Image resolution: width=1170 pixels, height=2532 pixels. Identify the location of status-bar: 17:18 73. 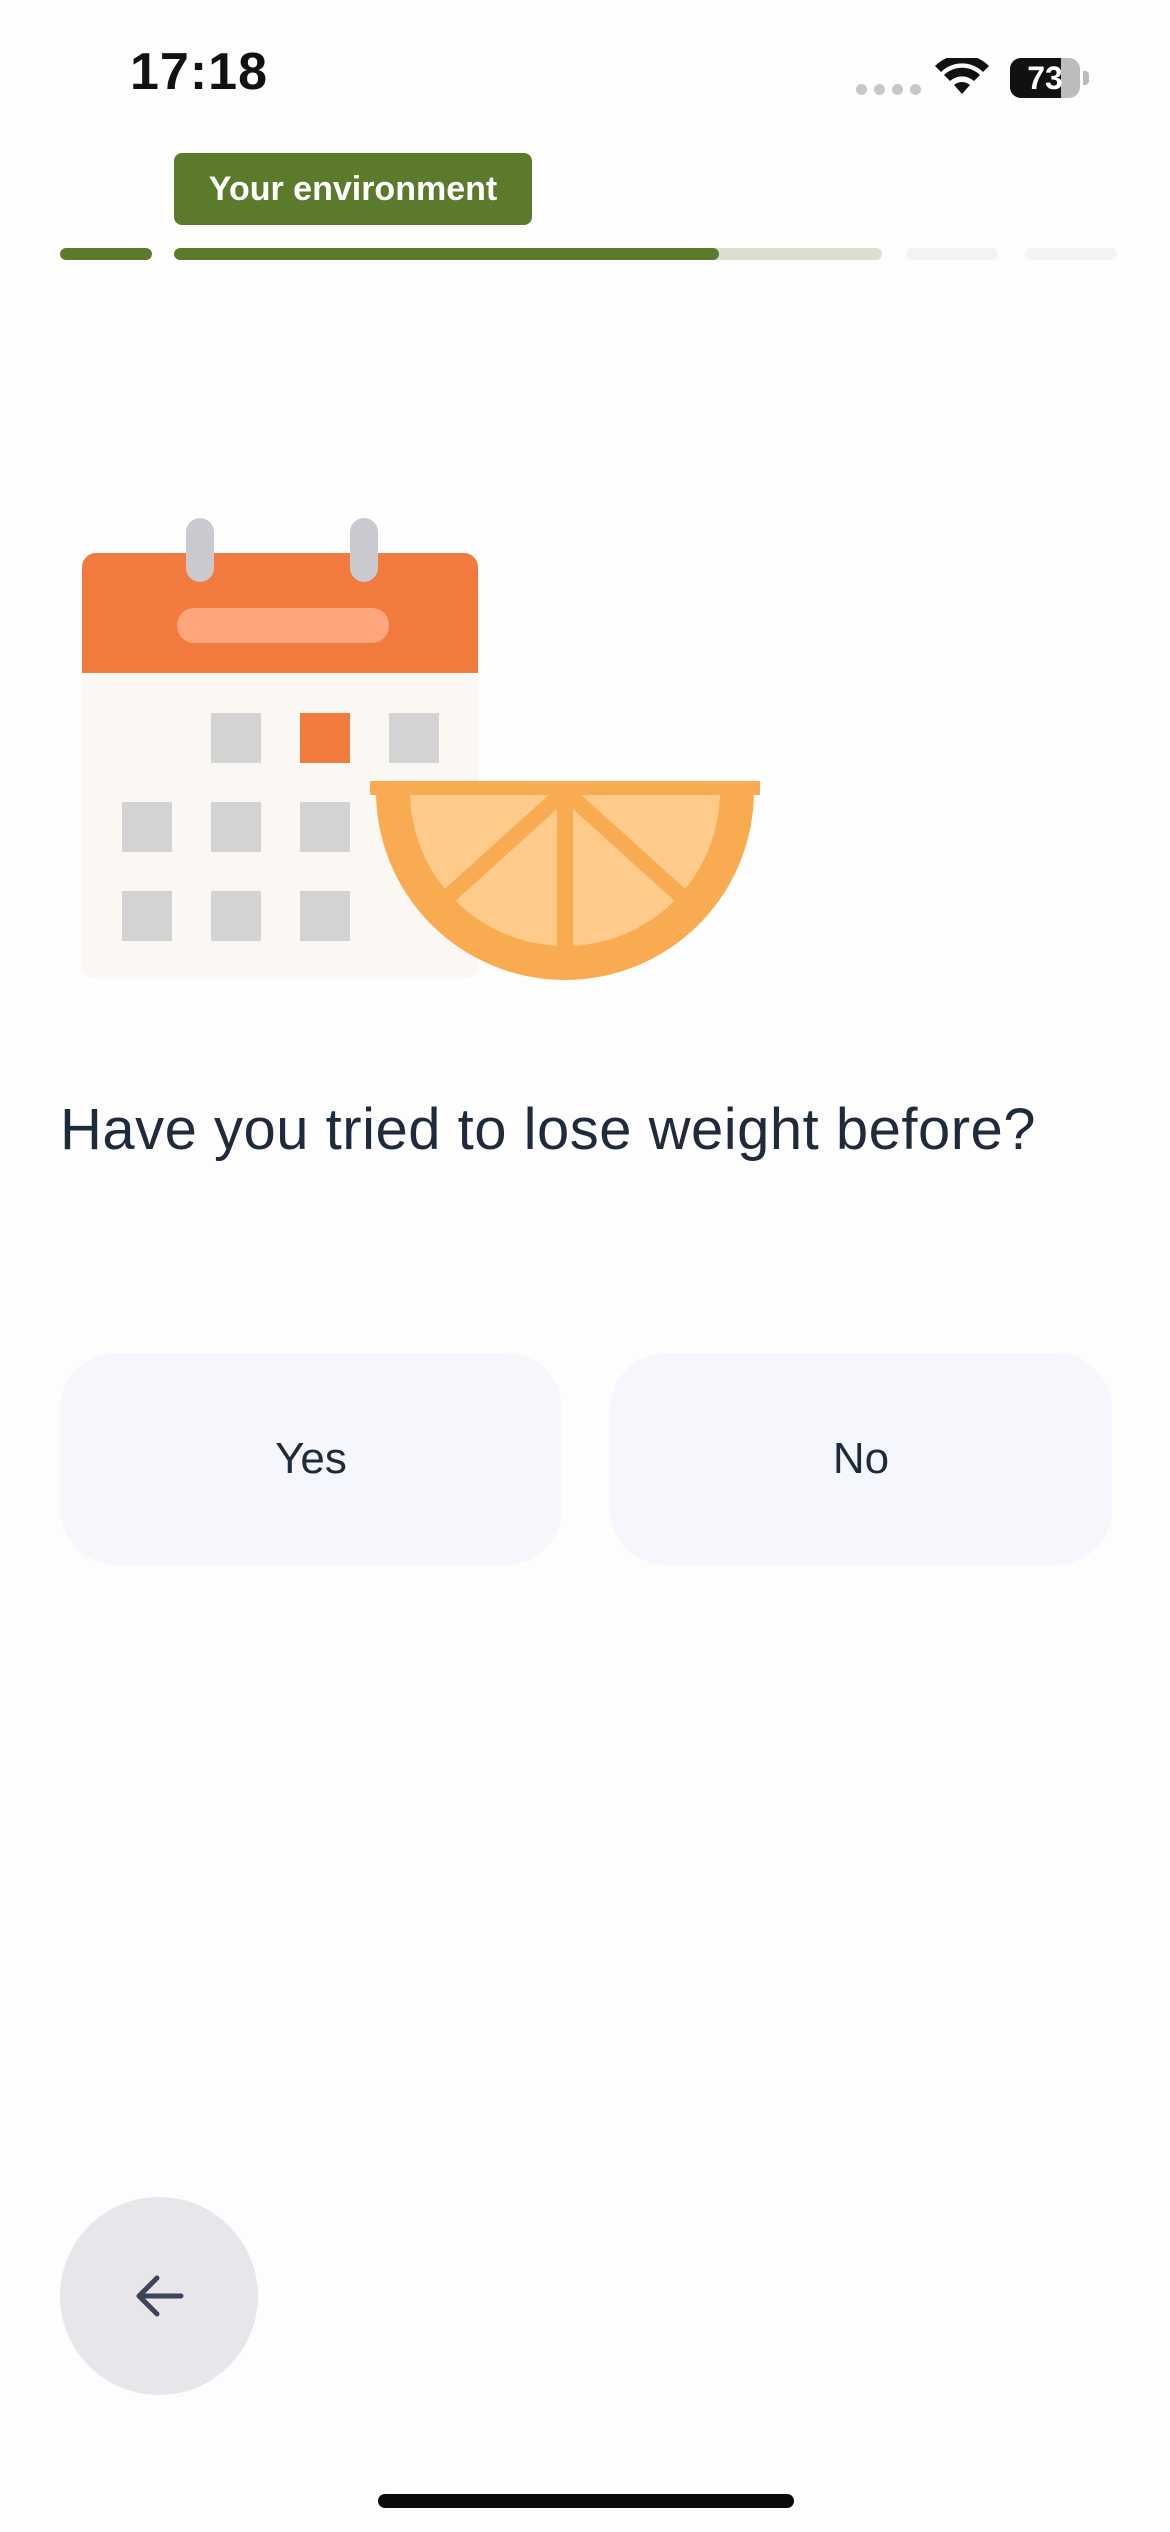
(585, 75).